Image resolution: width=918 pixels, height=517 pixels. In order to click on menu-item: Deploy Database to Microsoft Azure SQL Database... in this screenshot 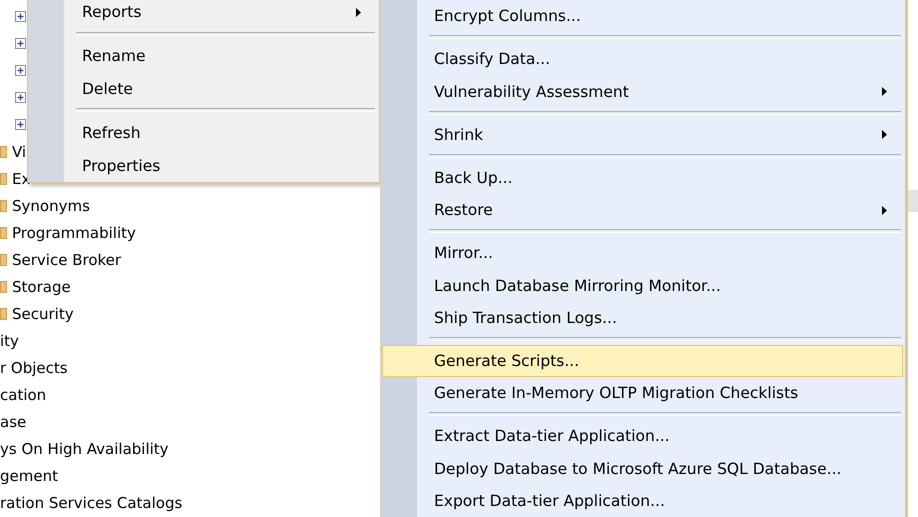, I will do `click(642, 468)`.